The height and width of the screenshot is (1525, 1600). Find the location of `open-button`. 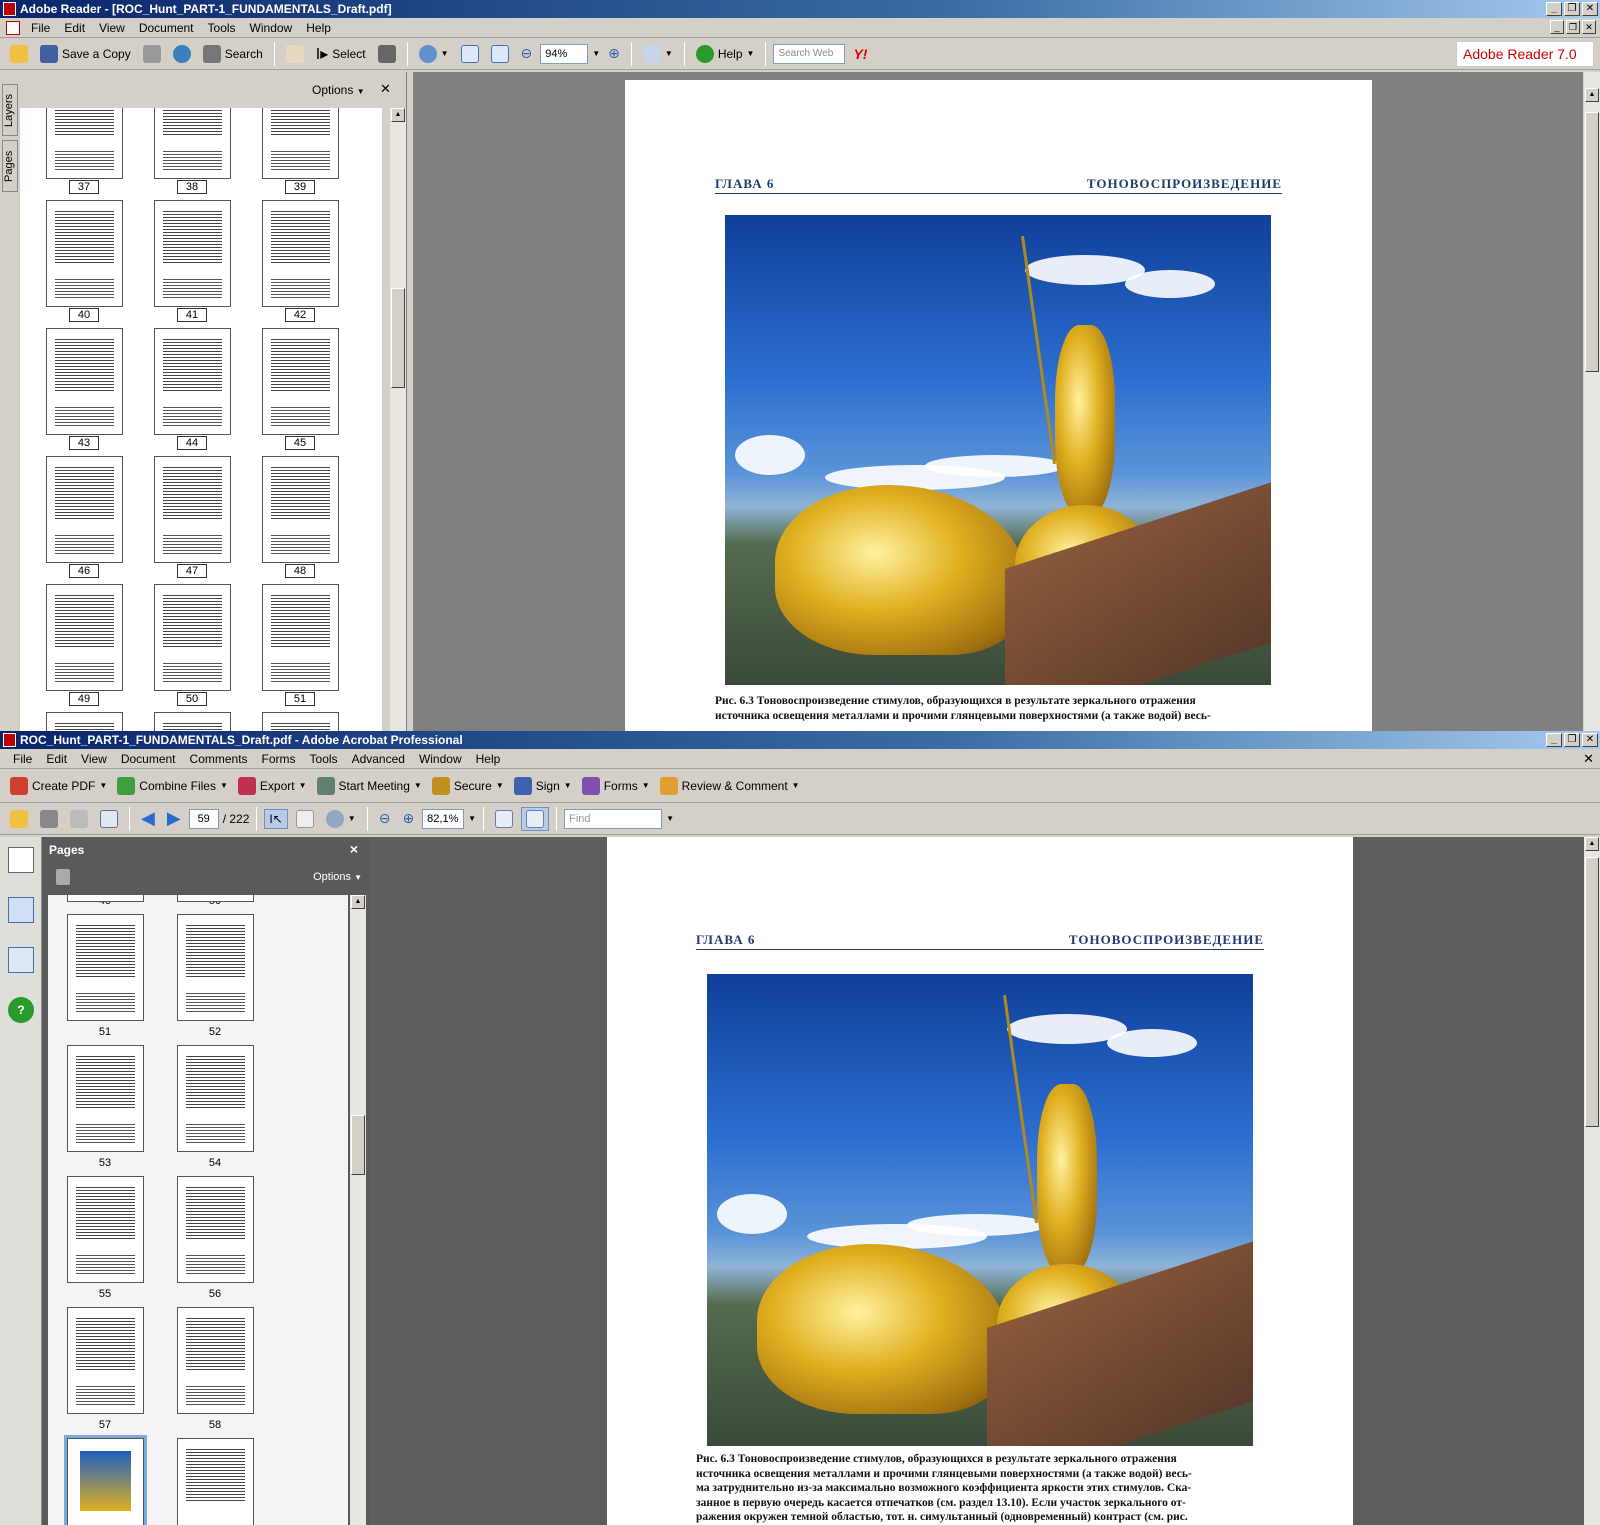

open-button is located at coordinates (19, 819).